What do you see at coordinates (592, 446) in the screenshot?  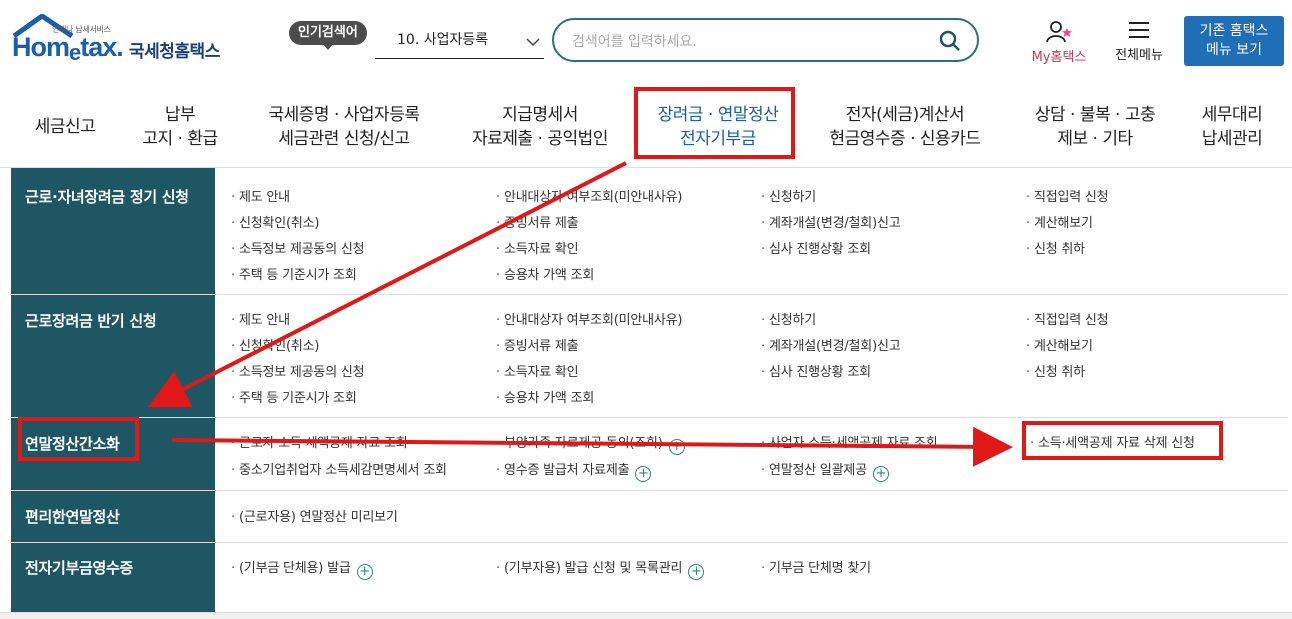 I see `arrow-yearend-to-delete` at bounding box center [592, 446].